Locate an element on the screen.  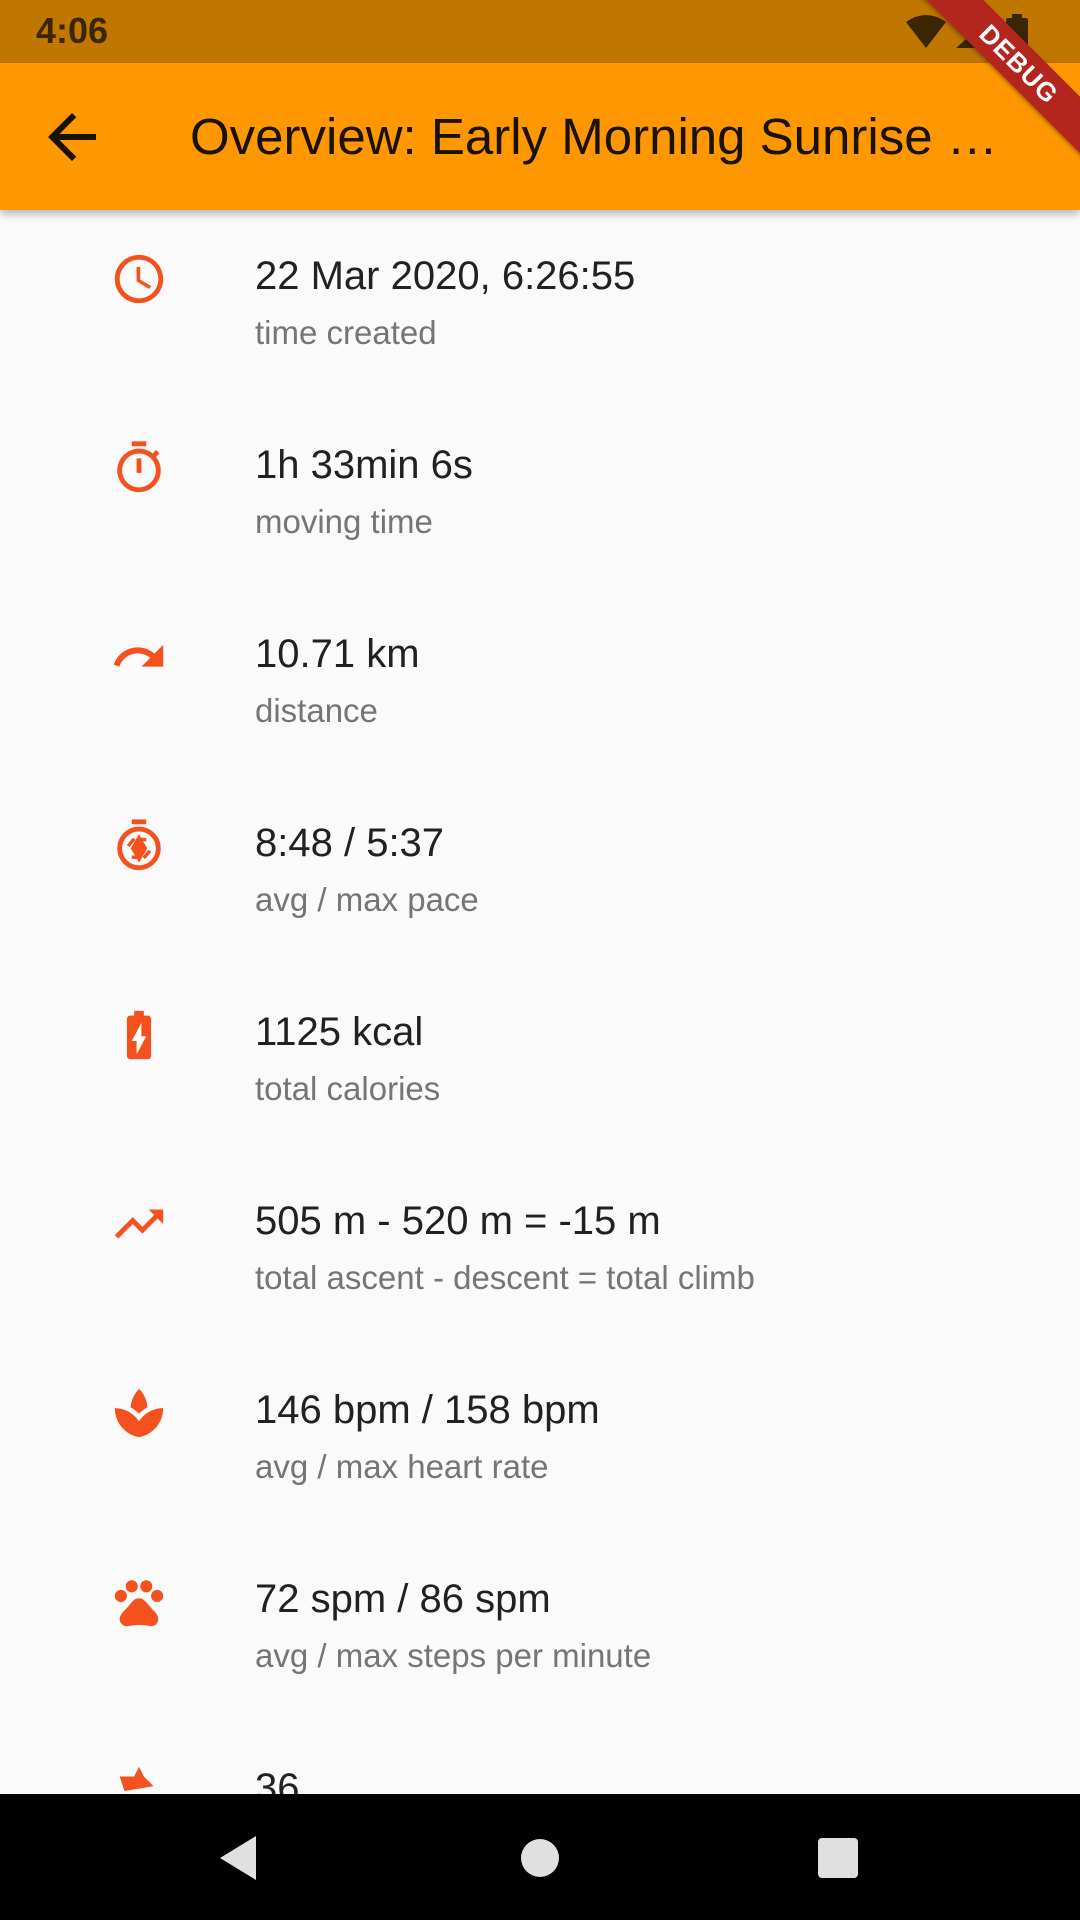
shutter-speed-icon is located at coordinates (139, 846).